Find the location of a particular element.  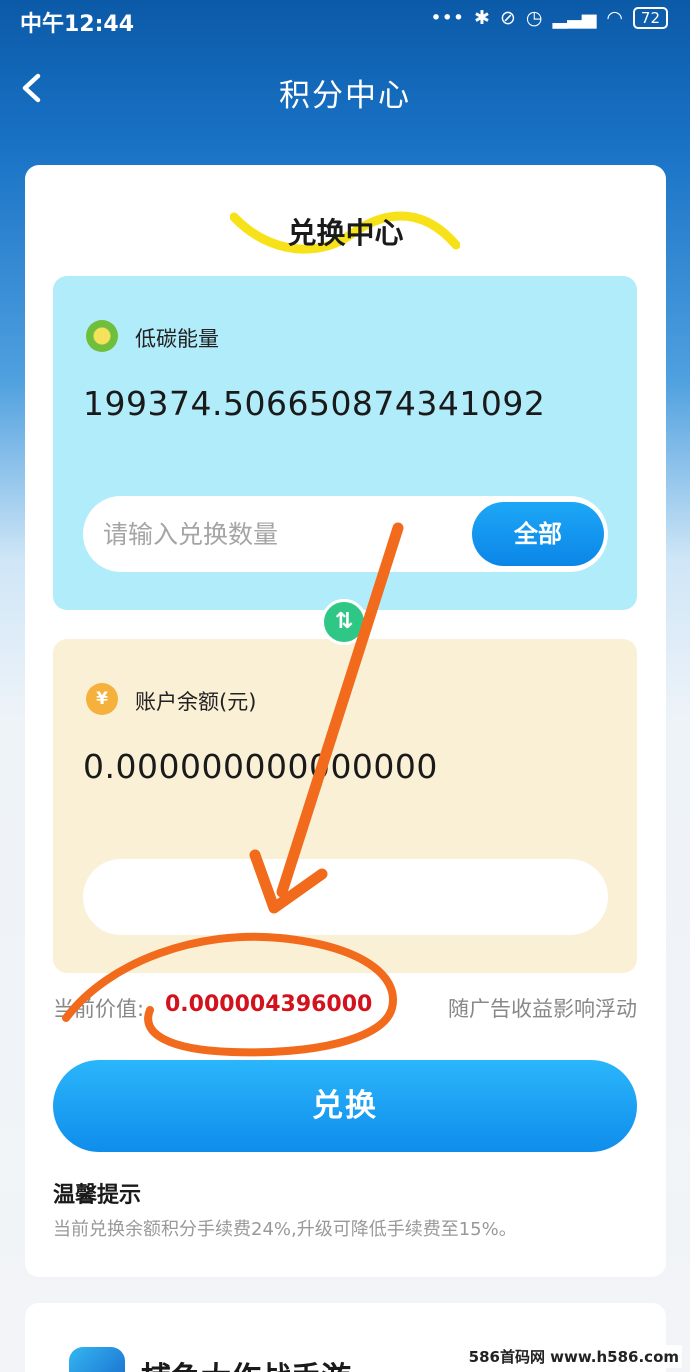

amount-input-container: 全部 is located at coordinates (345, 534).